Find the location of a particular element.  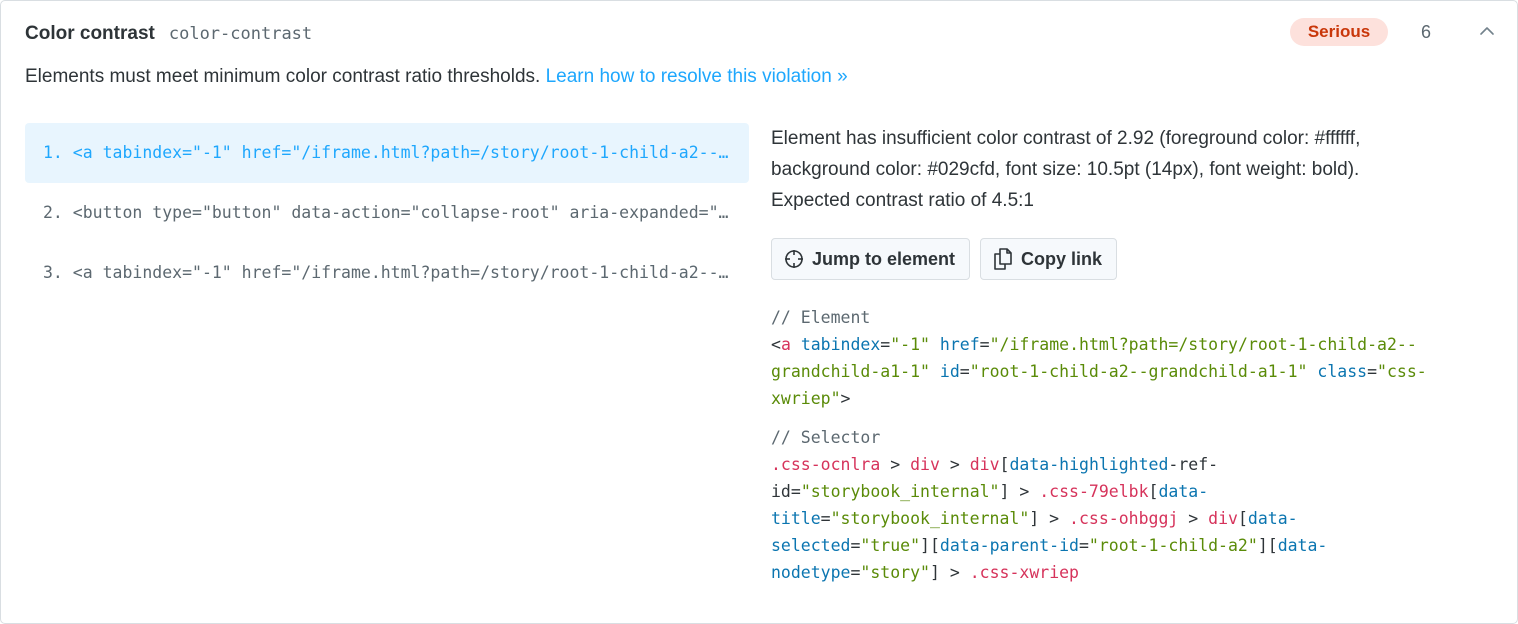

rule-id: color-contrast is located at coordinates (240, 34).